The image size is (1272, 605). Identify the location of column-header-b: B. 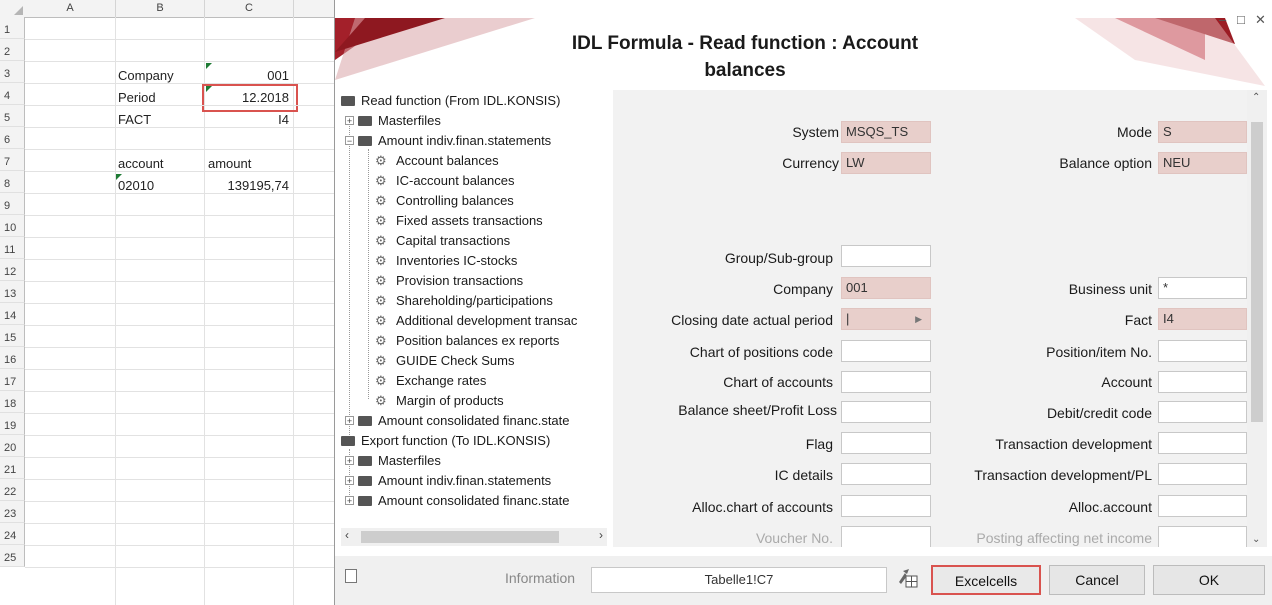
(160, 9).